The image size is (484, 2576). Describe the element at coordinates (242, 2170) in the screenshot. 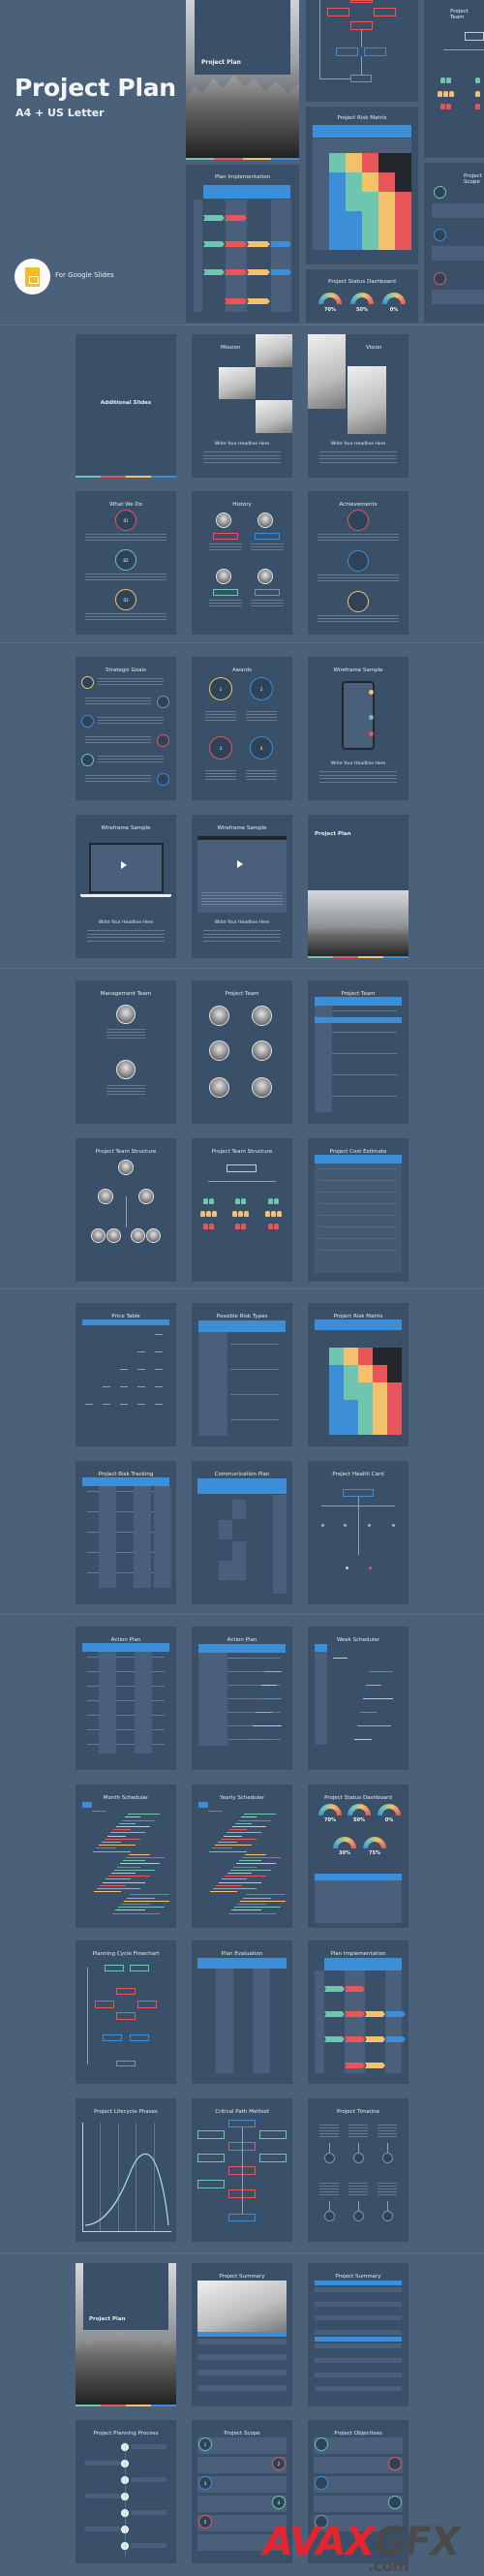

I see `slide-thumbnail: Critical Path Method` at that location.